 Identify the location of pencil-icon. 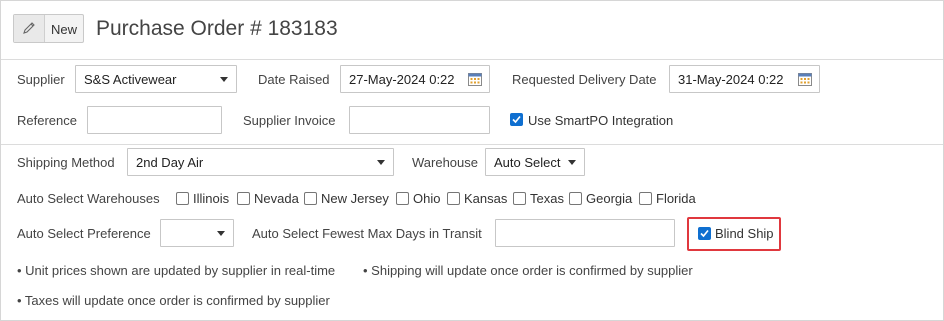
(29, 28).